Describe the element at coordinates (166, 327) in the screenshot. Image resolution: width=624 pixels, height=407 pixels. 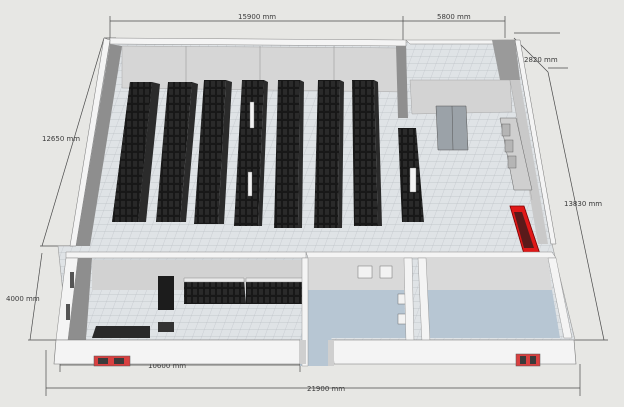
I see `cabinet` at that location.